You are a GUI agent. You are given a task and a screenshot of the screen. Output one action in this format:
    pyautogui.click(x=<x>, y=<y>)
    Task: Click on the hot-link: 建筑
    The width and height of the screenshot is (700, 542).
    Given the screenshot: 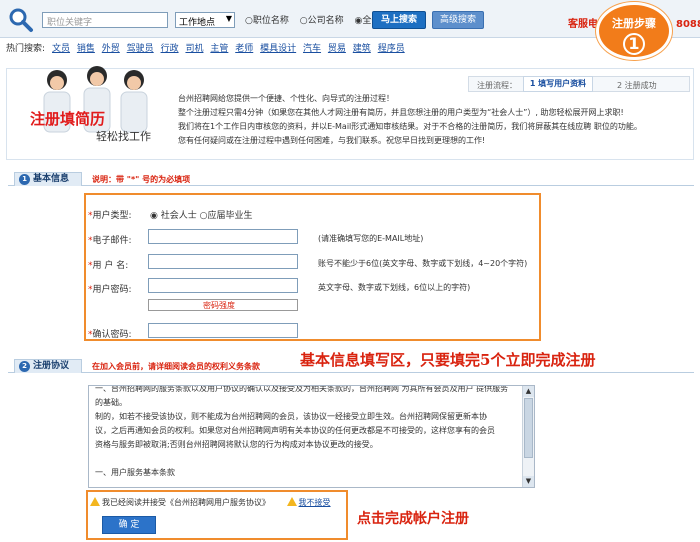 What is the action you would take?
    pyautogui.click(x=362, y=49)
    